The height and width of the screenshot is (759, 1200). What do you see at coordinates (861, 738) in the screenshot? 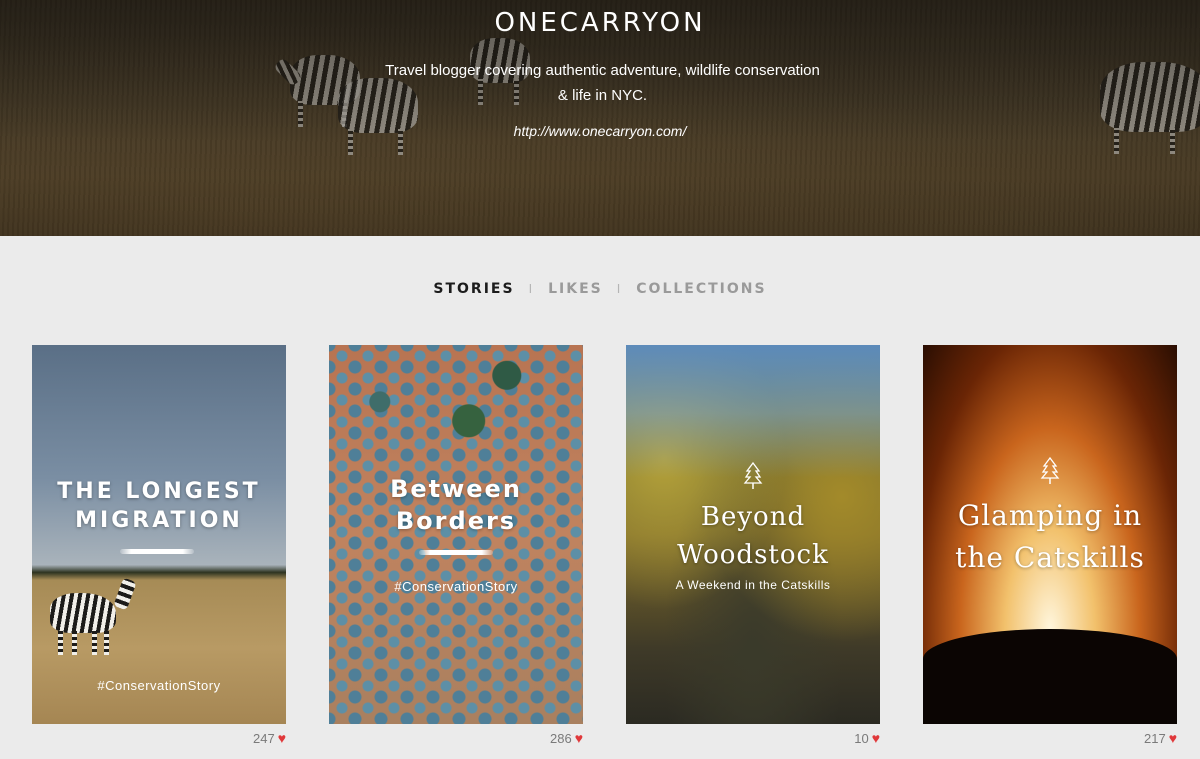
I see `likes-count: 10` at bounding box center [861, 738].